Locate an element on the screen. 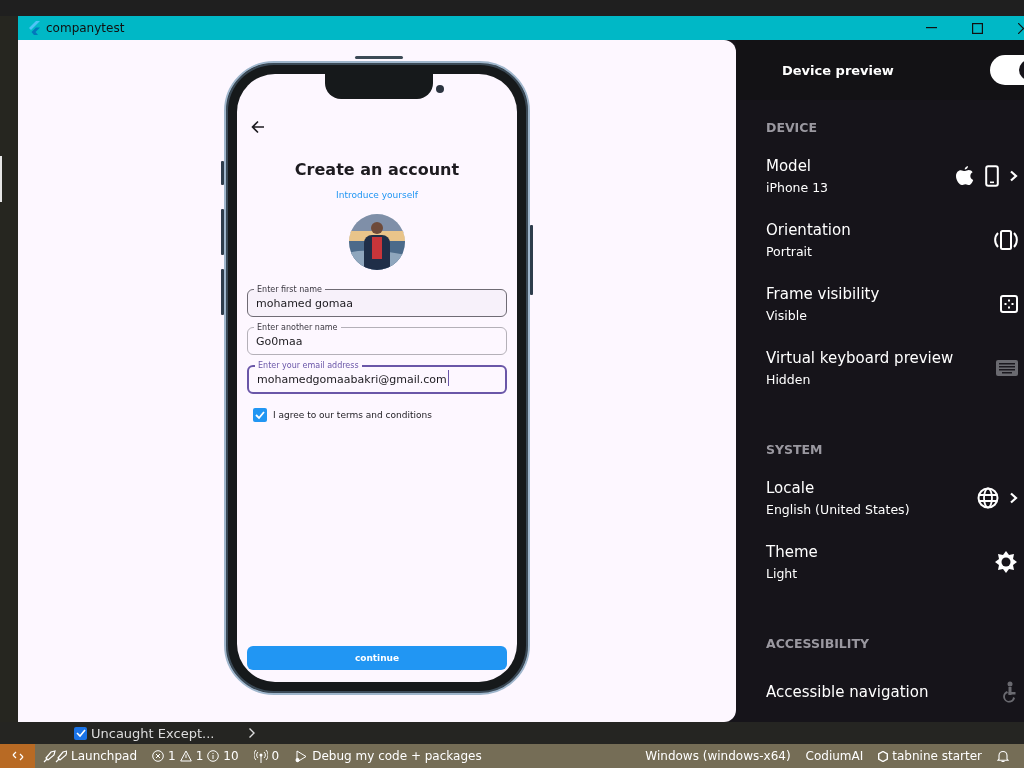 This screenshot has height=768, width=1024. info-icon is located at coordinates (213, 756).